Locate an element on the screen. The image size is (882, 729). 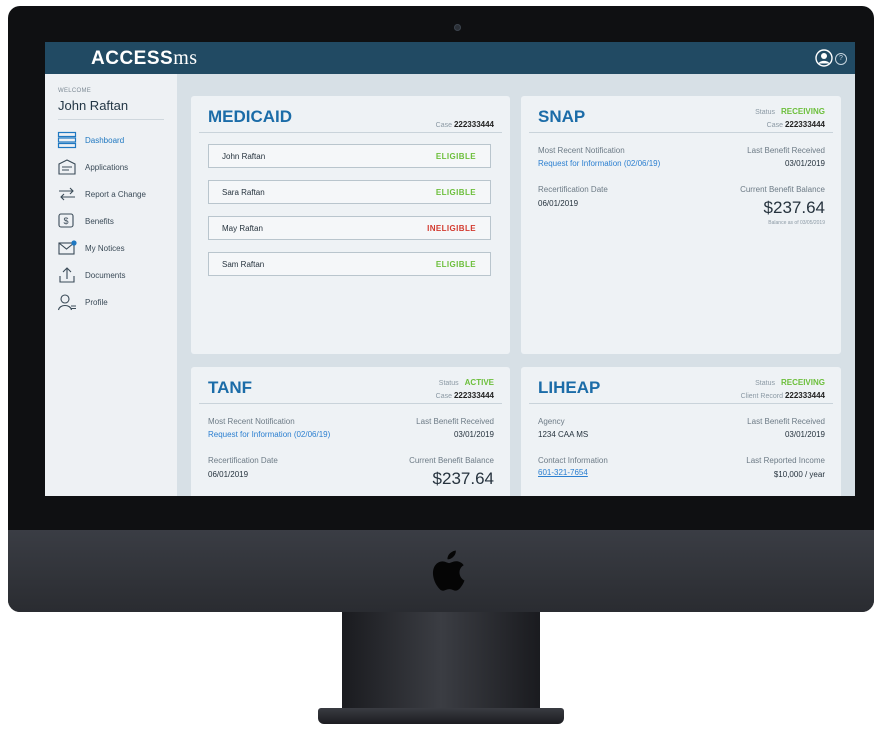
sidebar-item-notices: My Notices is located at coordinates (114, 248).